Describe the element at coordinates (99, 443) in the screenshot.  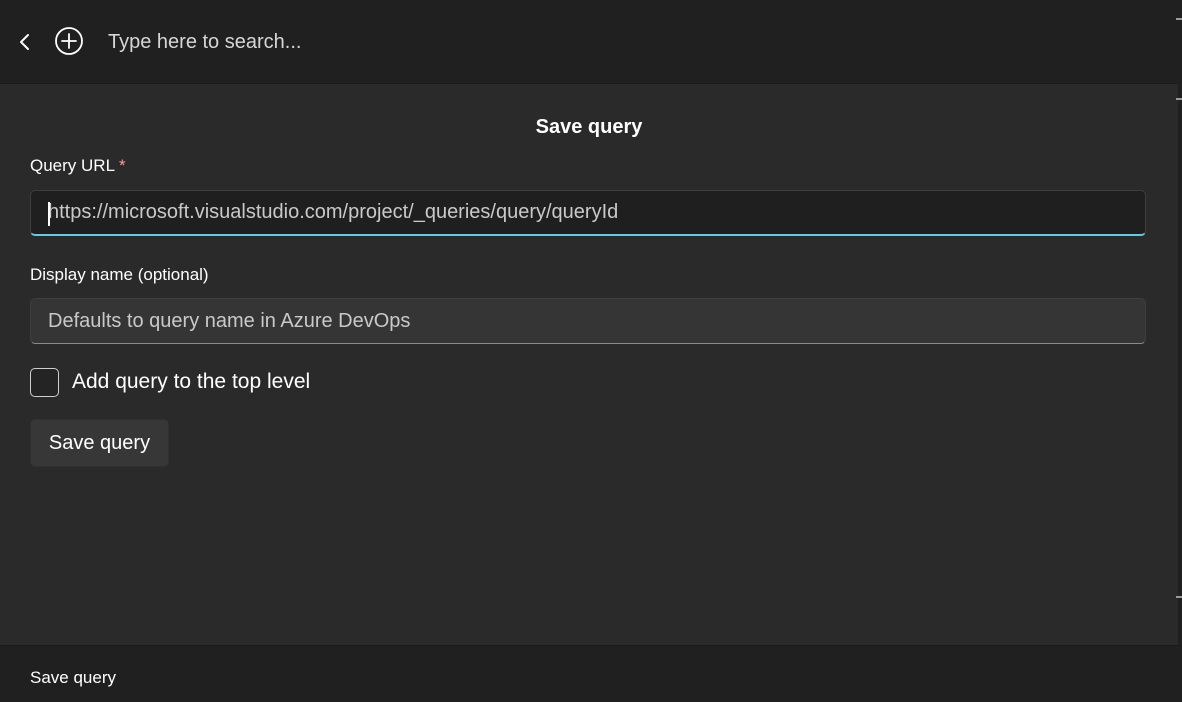
I see `save-query-button: Save query` at that location.